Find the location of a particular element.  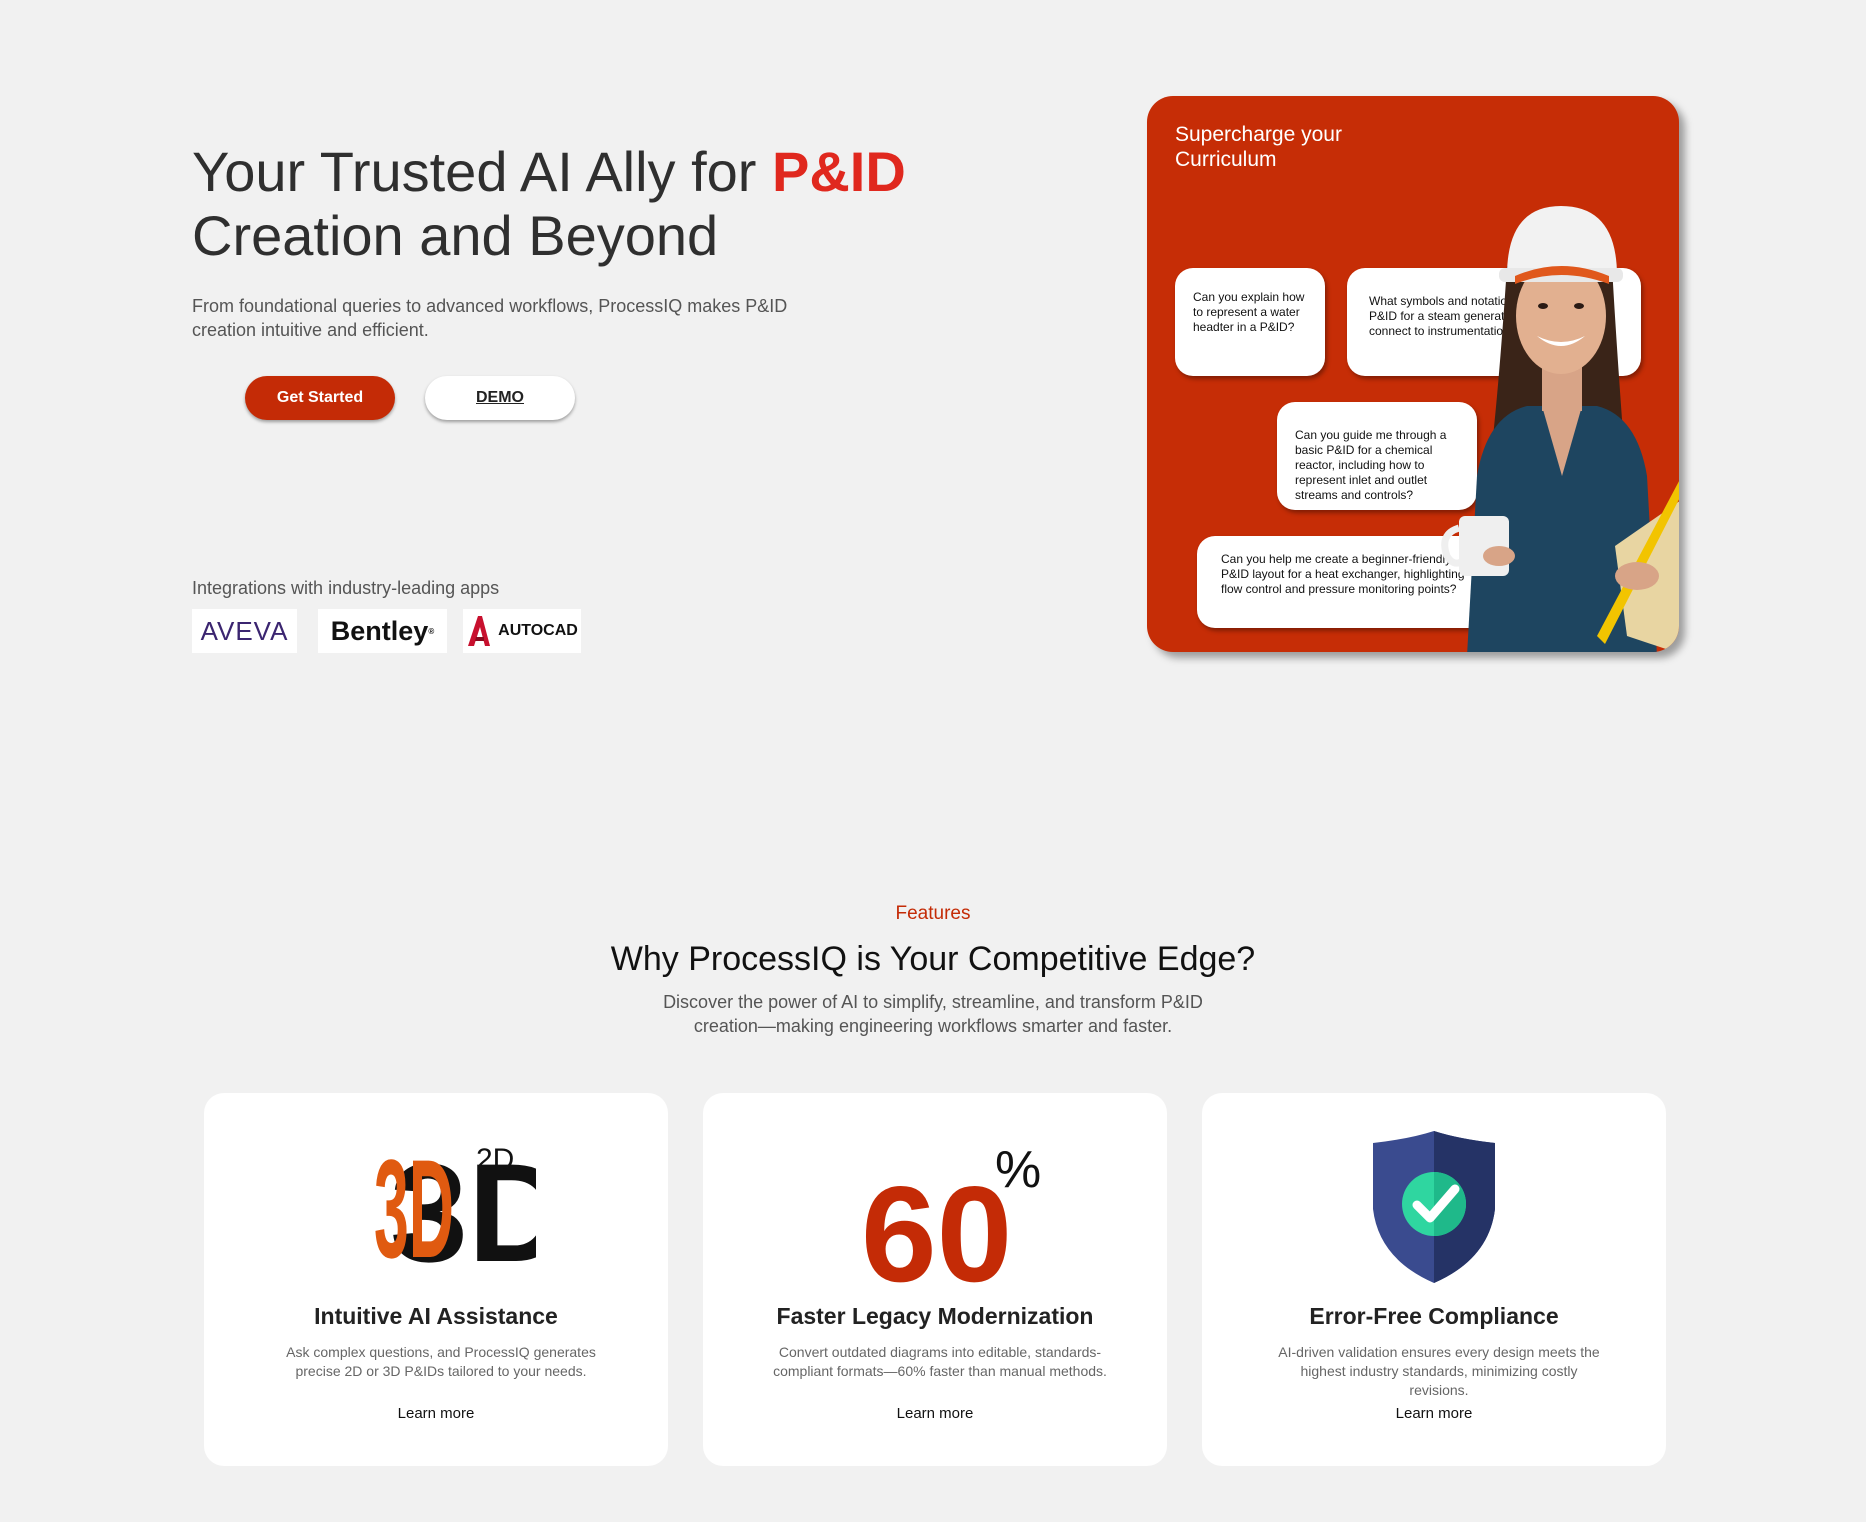

features-kicker: Features is located at coordinates (933, 913).